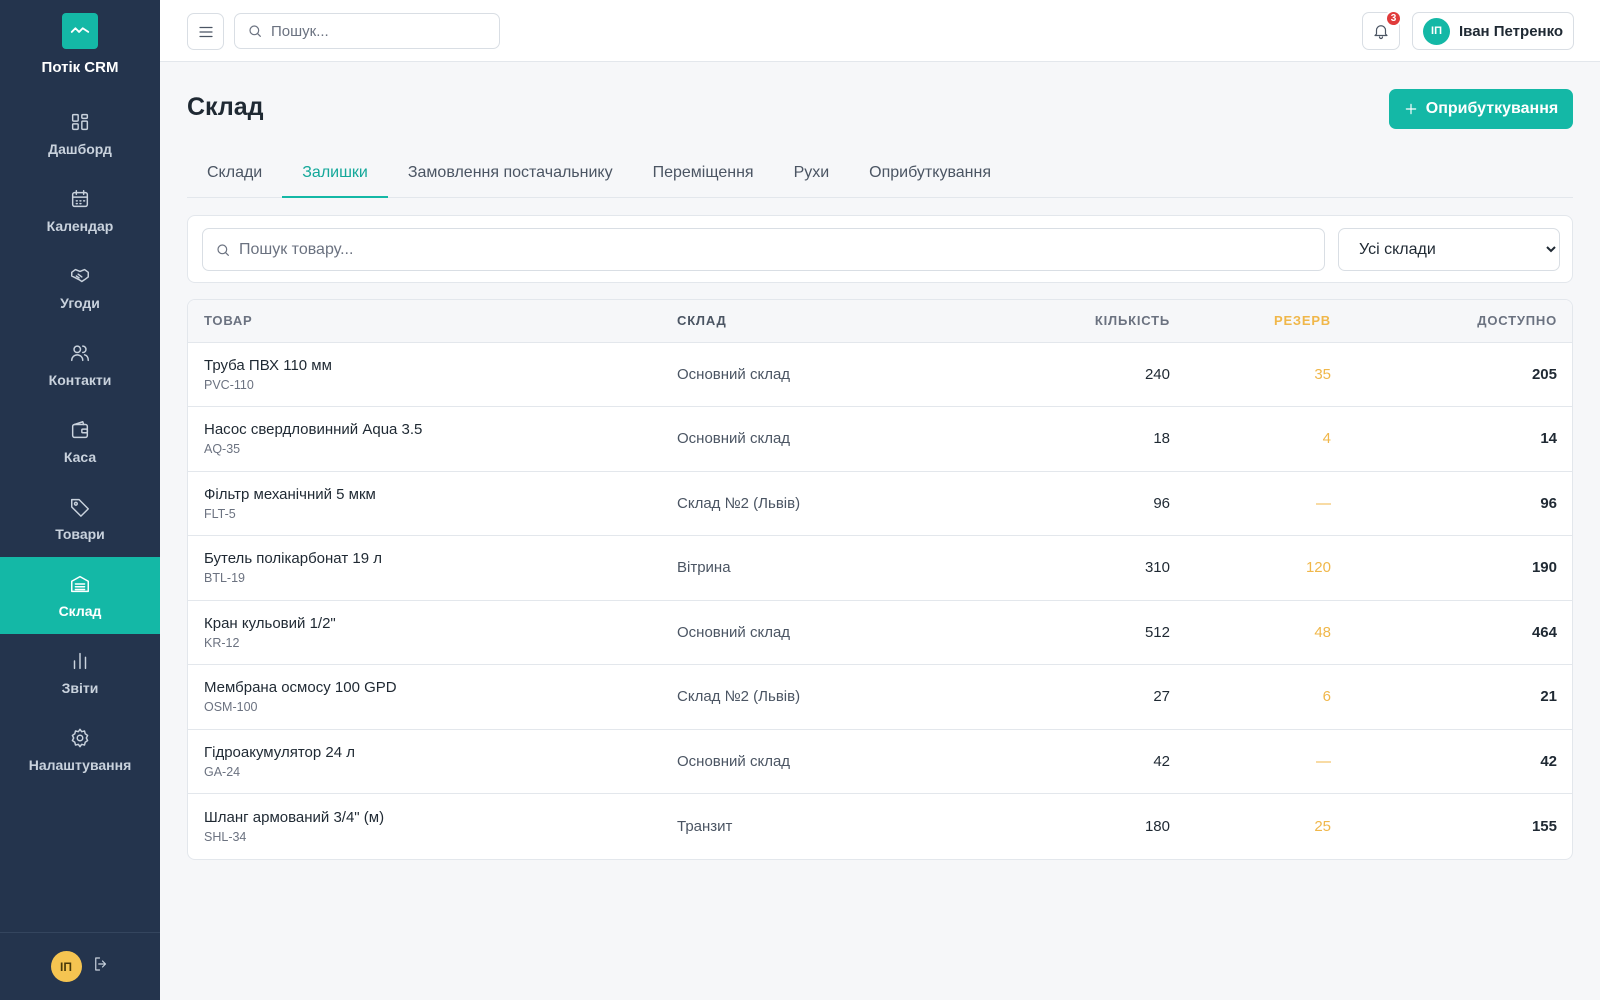 The width and height of the screenshot is (1600, 1000). I want to click on quantity-cell: 512, so click(1048, 632).